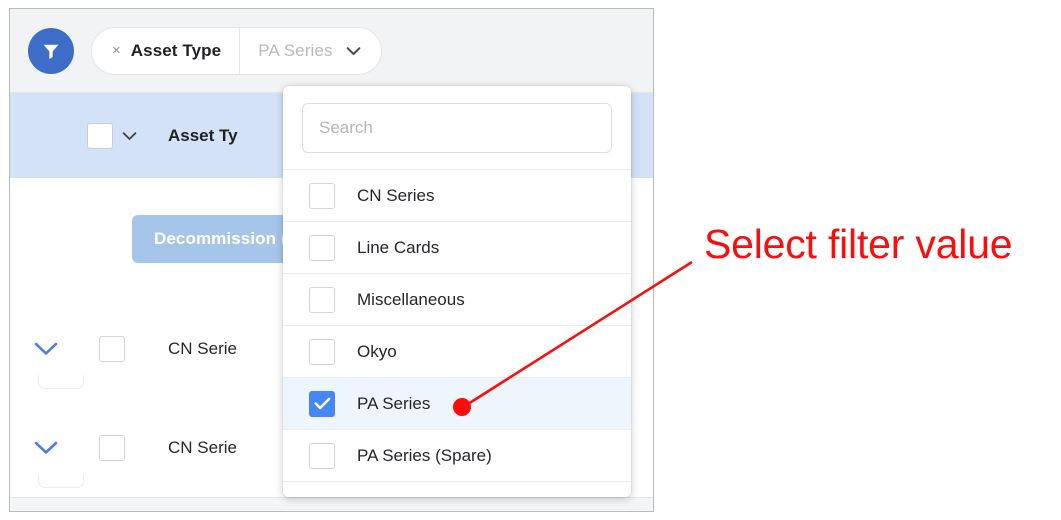 The height and width of the screenshot is (520, 1061). I want to click on filter-chip-value-label: PA Series, so click(295, 50).